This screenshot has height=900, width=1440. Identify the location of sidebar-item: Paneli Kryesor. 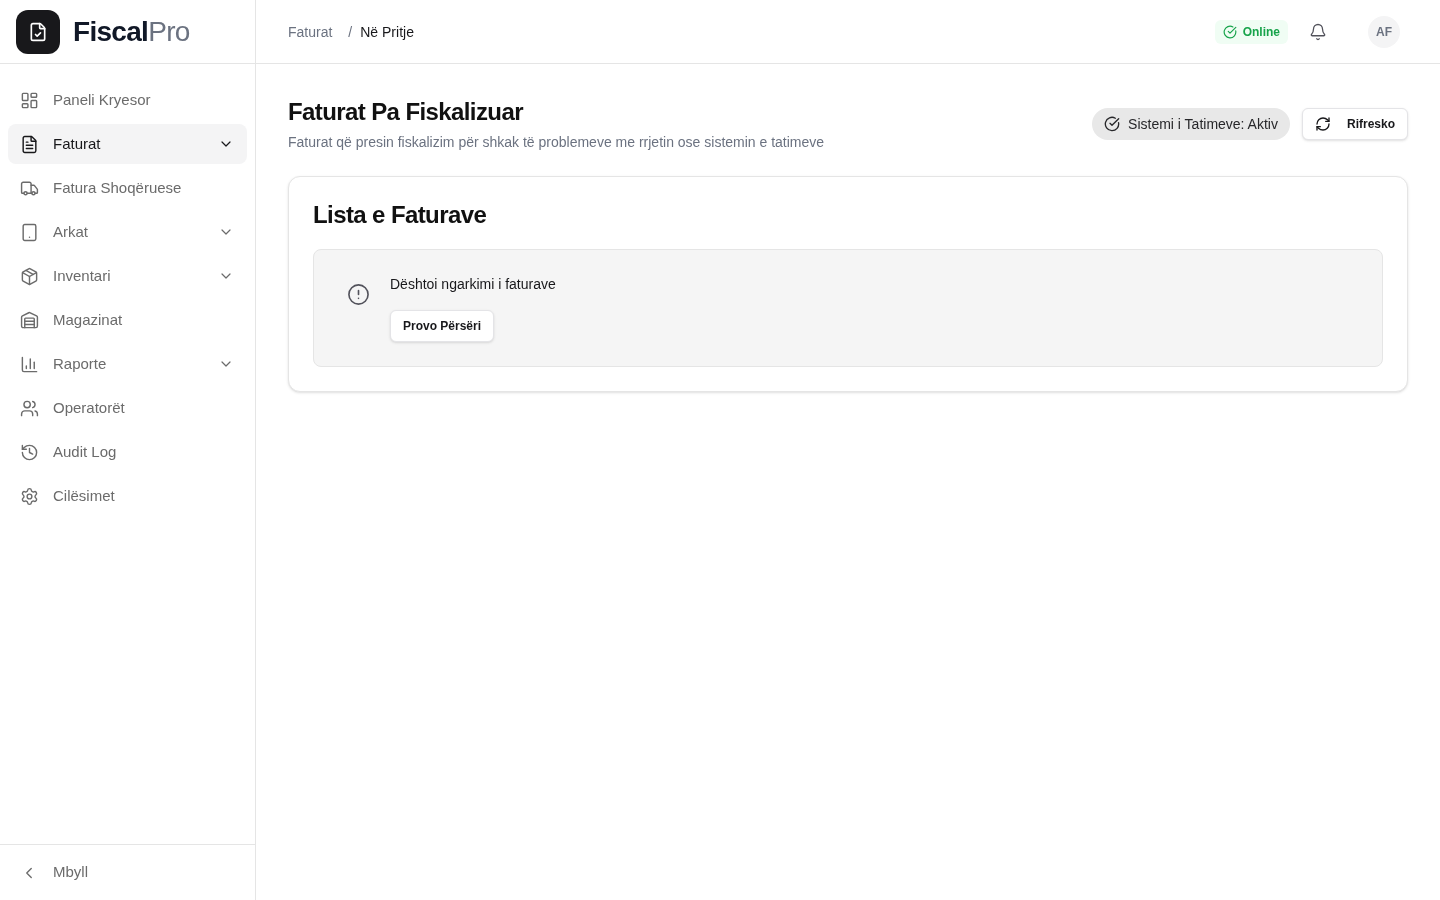
(127, 100).